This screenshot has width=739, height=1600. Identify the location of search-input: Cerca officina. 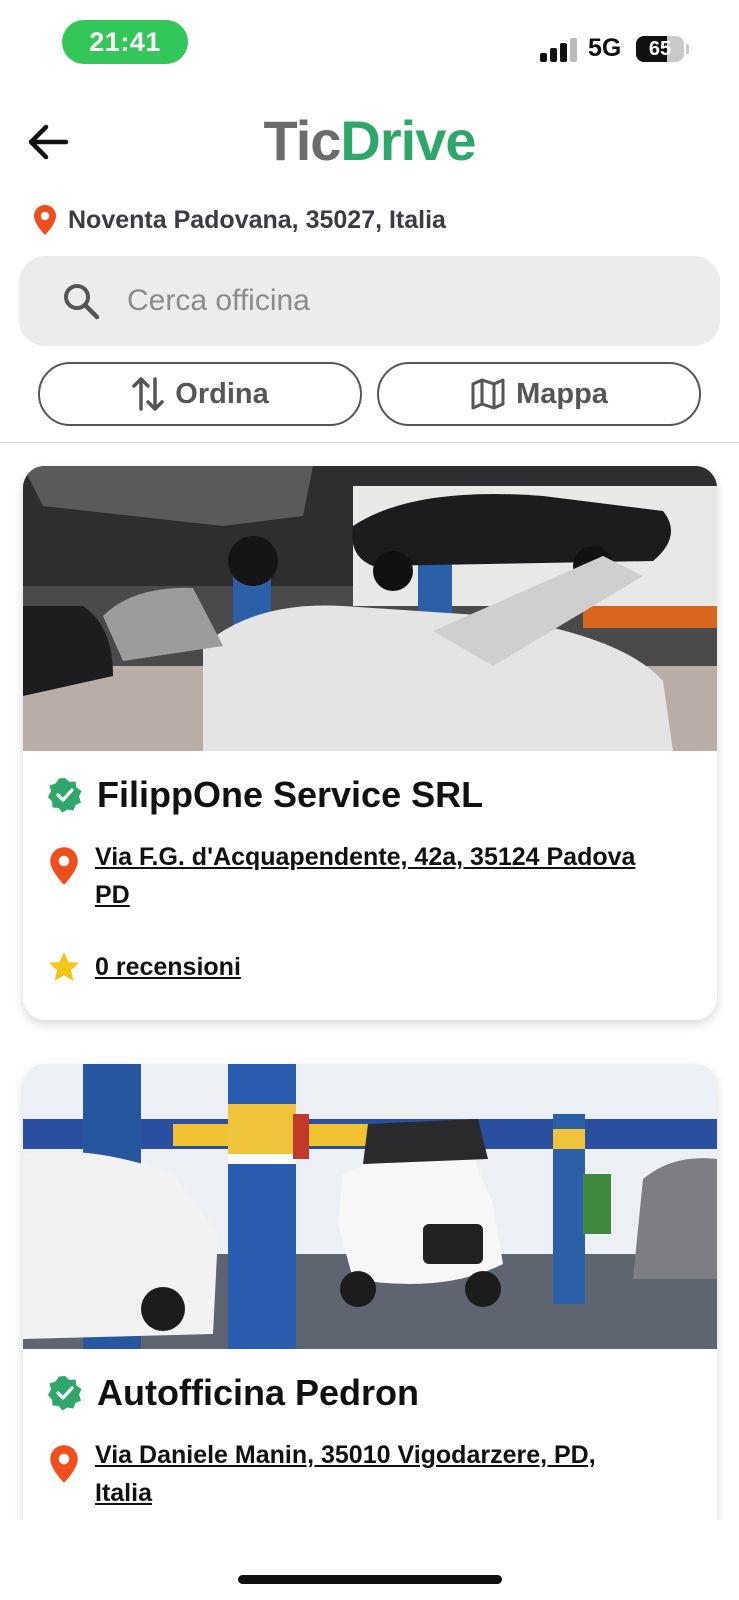
(369, 301).